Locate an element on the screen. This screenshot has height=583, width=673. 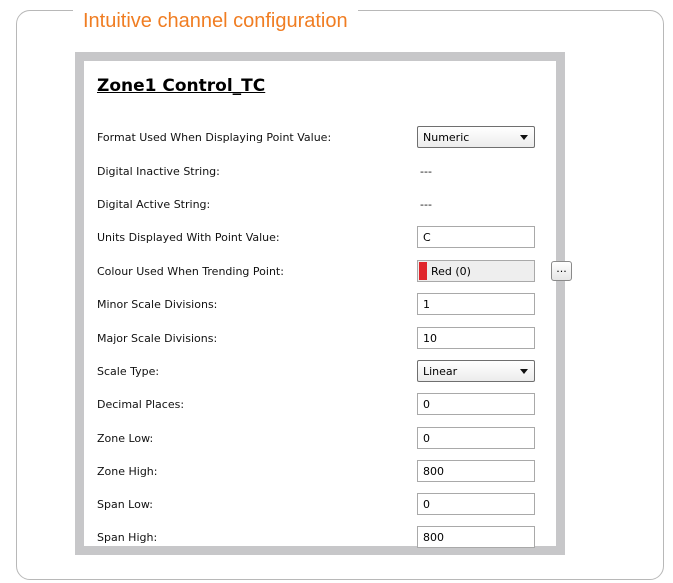
digital-active-label: Digital Active String: is located at coordinates (154, 204).